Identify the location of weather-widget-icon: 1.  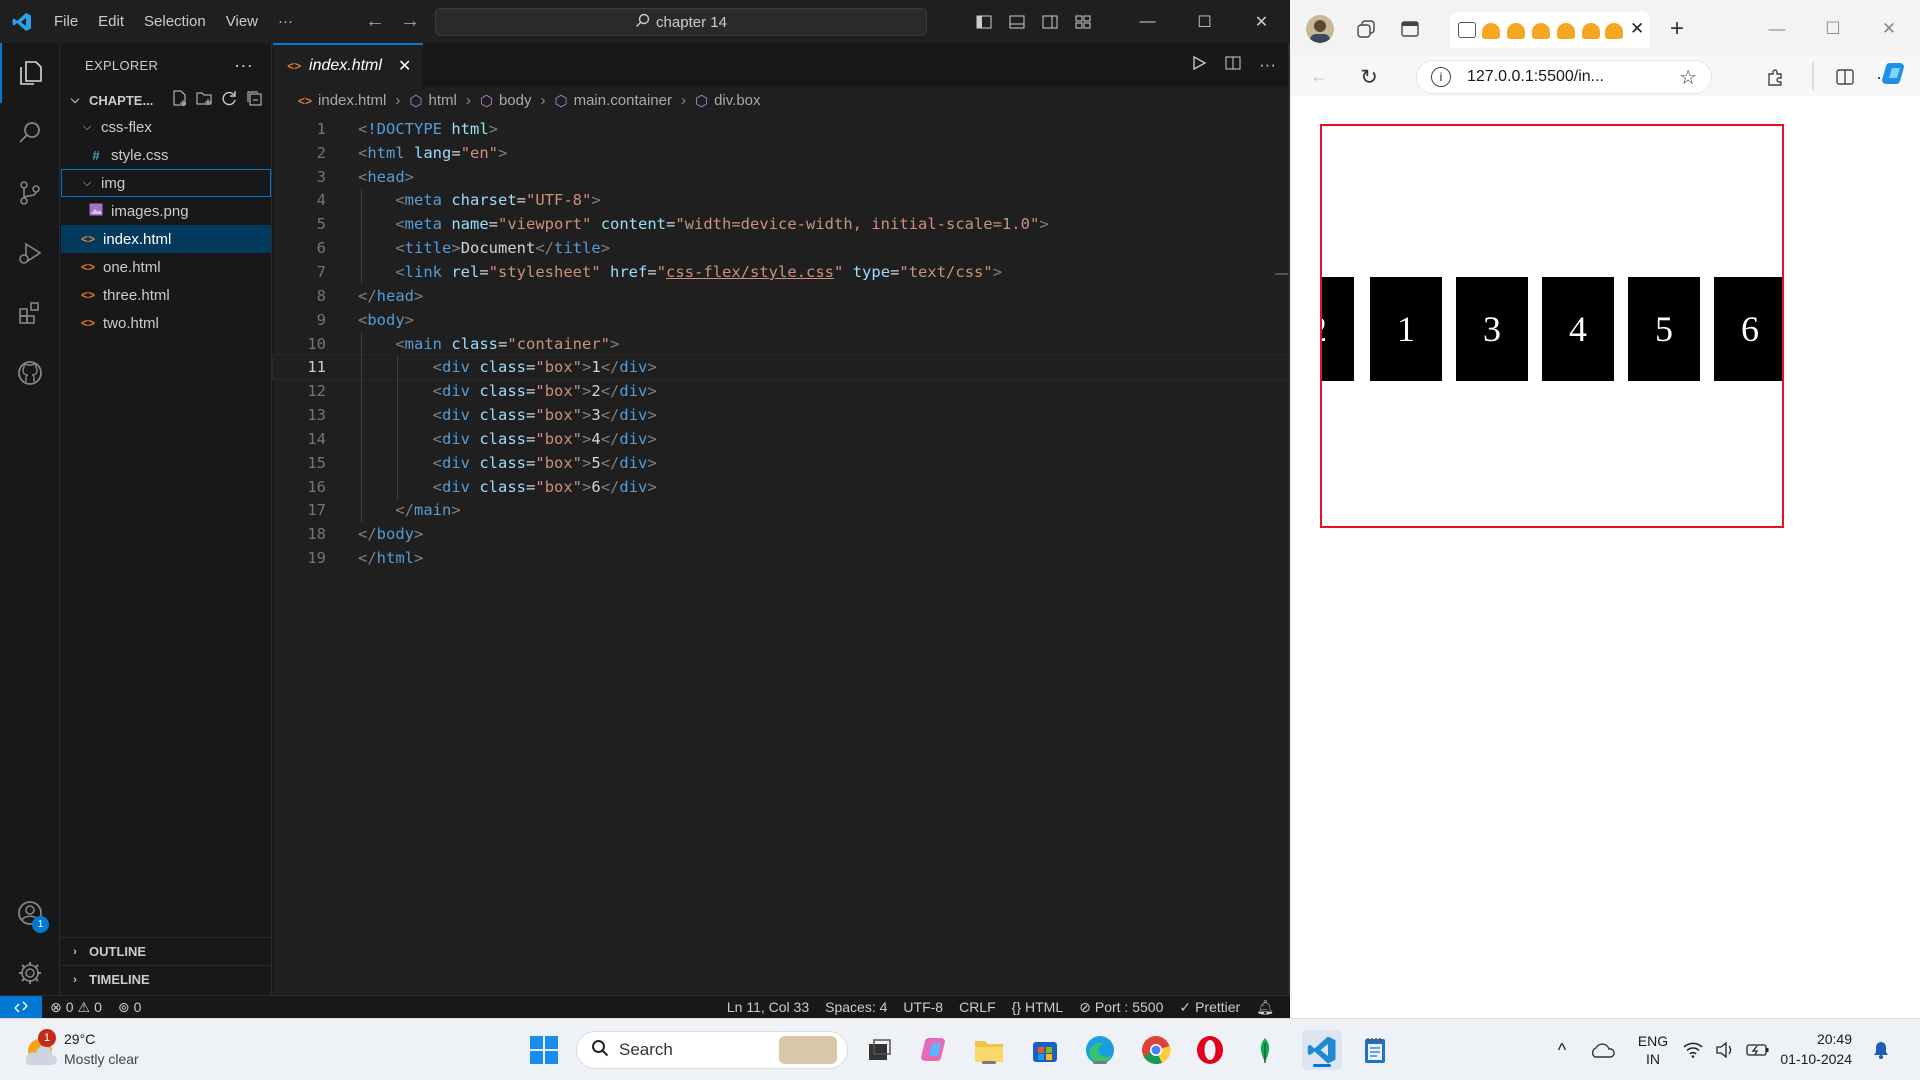
(41, 1049).